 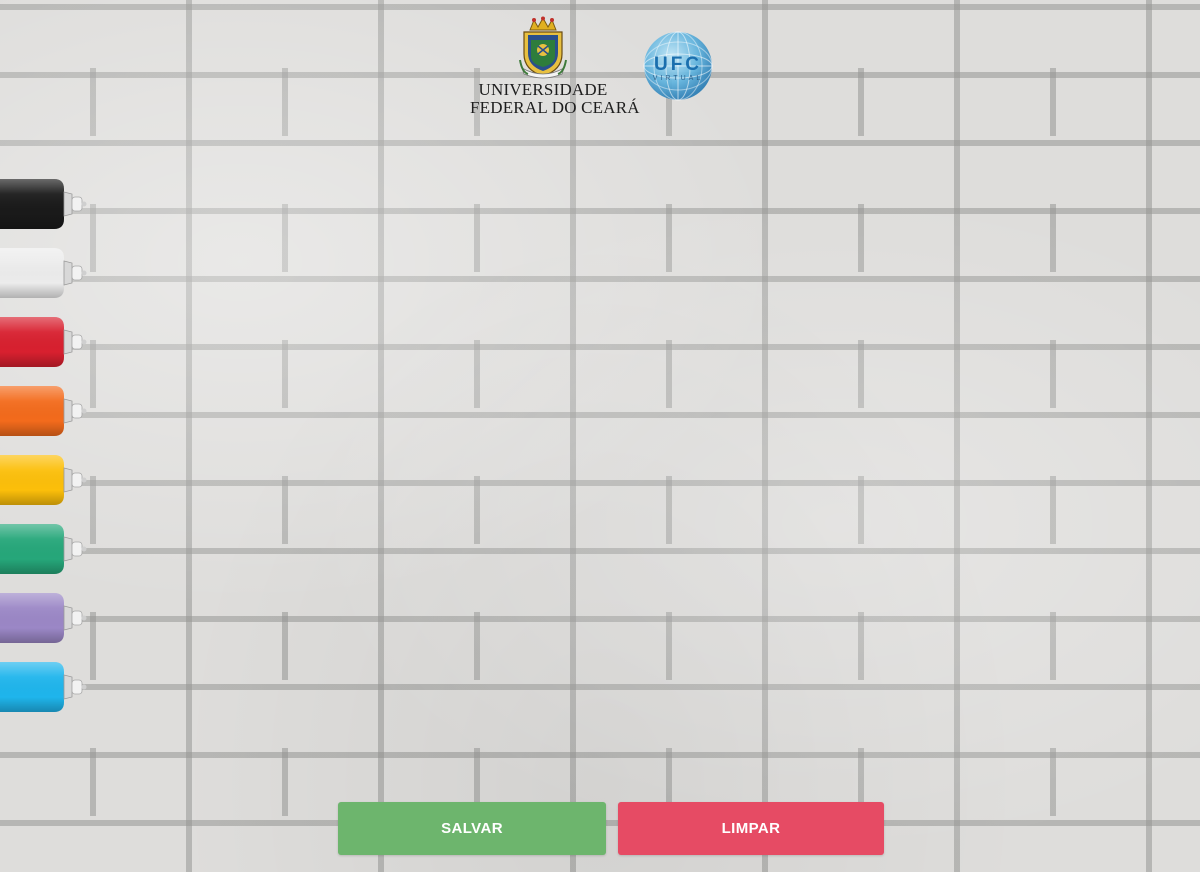 I want to click on spray-can-blue, so click(x=46, y=687).